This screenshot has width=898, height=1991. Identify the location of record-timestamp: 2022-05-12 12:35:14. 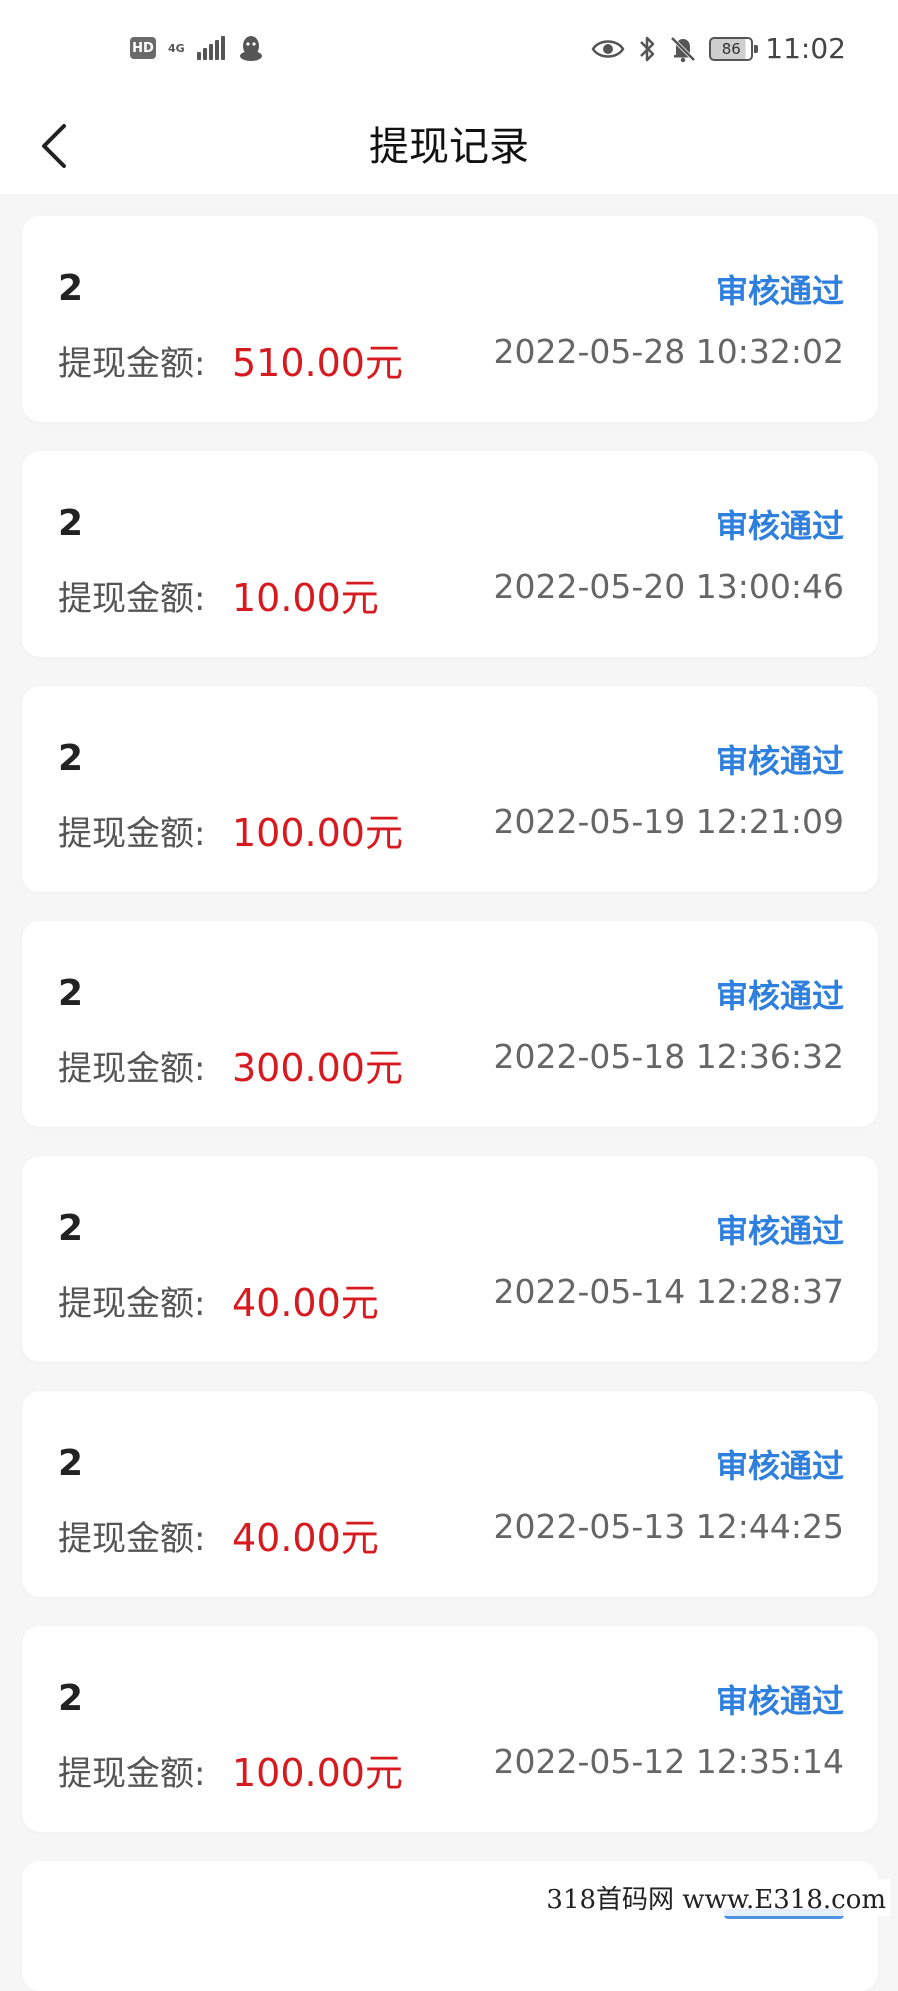
(668, 1761).